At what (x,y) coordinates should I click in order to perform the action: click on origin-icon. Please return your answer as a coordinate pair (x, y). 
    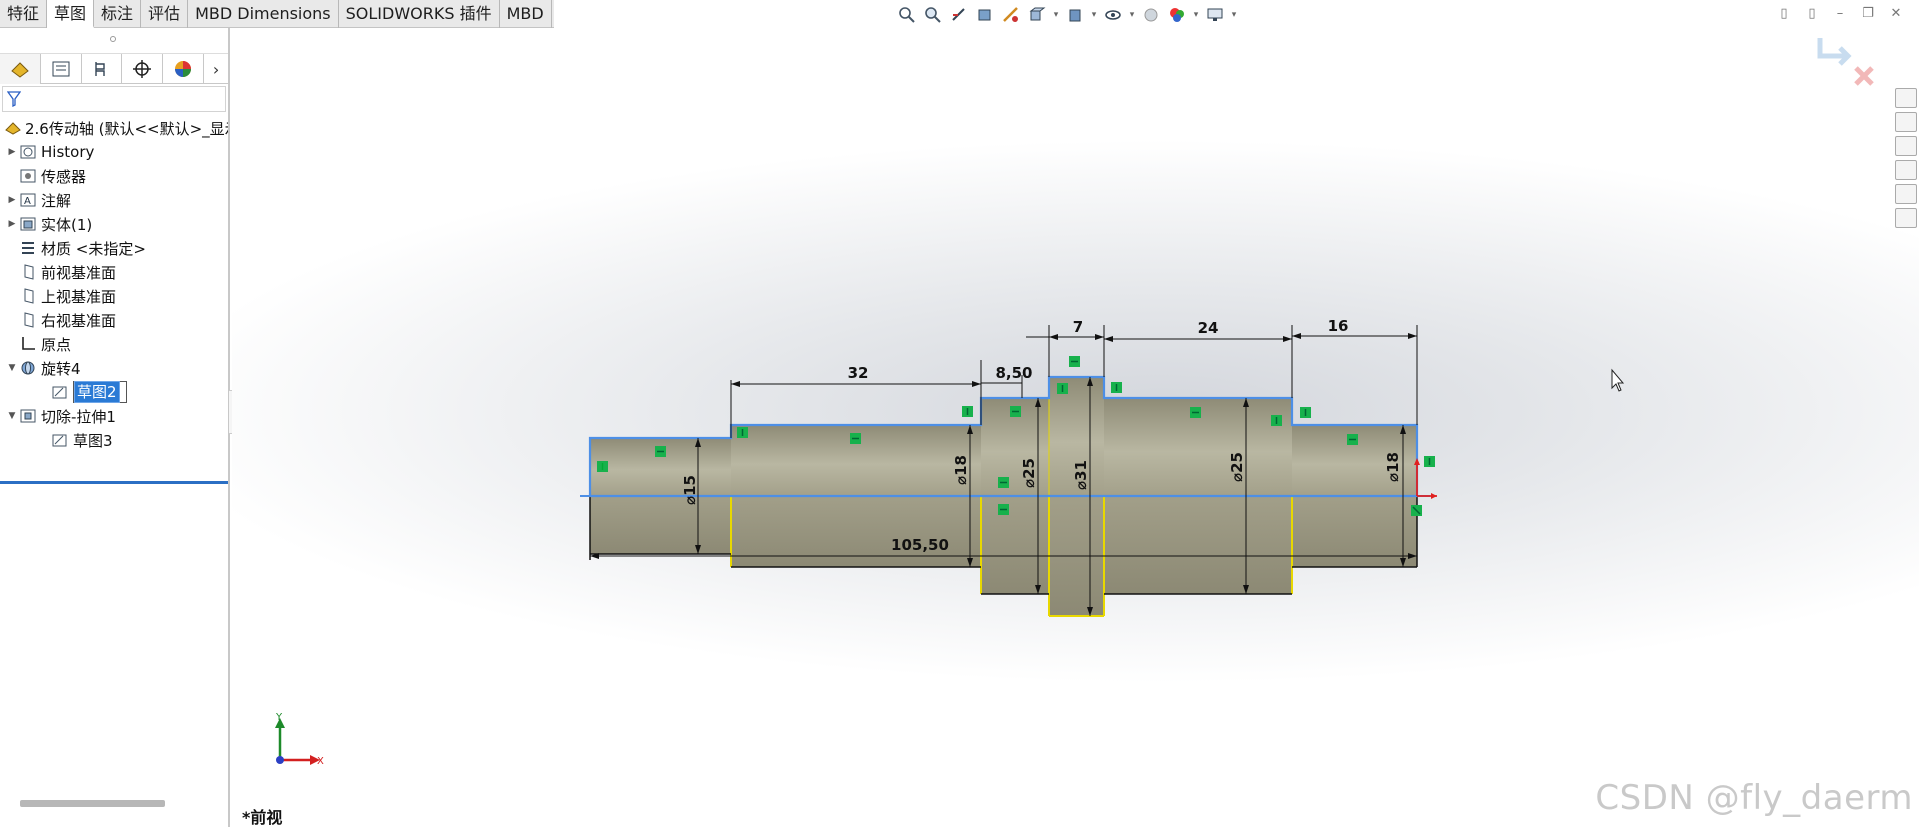
    Looking at the image, I should click on (28, 344).